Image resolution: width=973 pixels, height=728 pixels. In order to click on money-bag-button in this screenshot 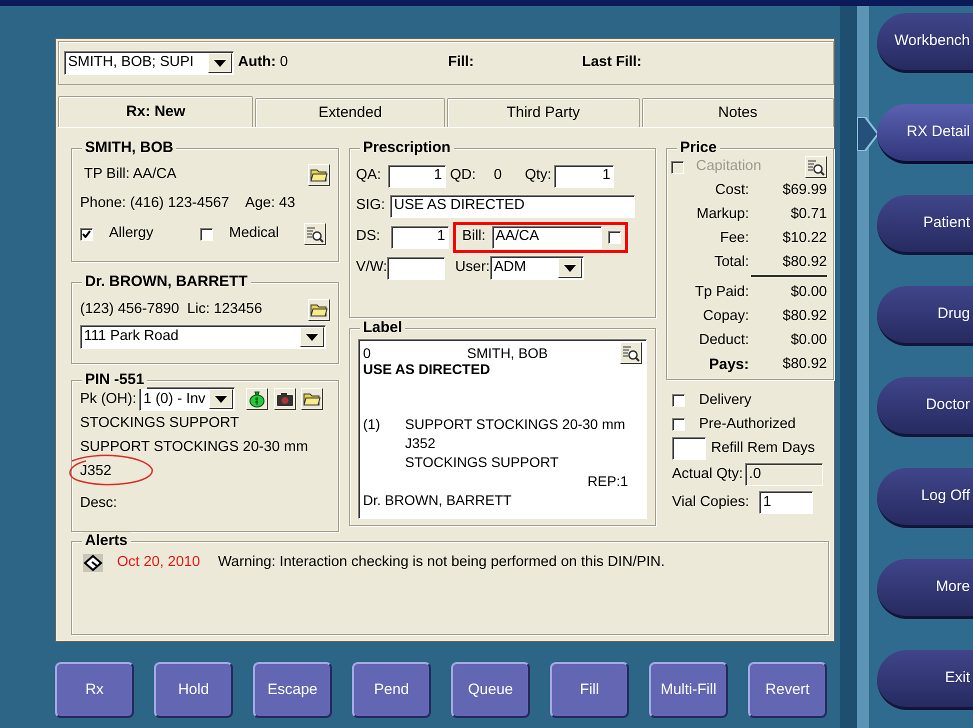, I will do `click(257, 399)`.